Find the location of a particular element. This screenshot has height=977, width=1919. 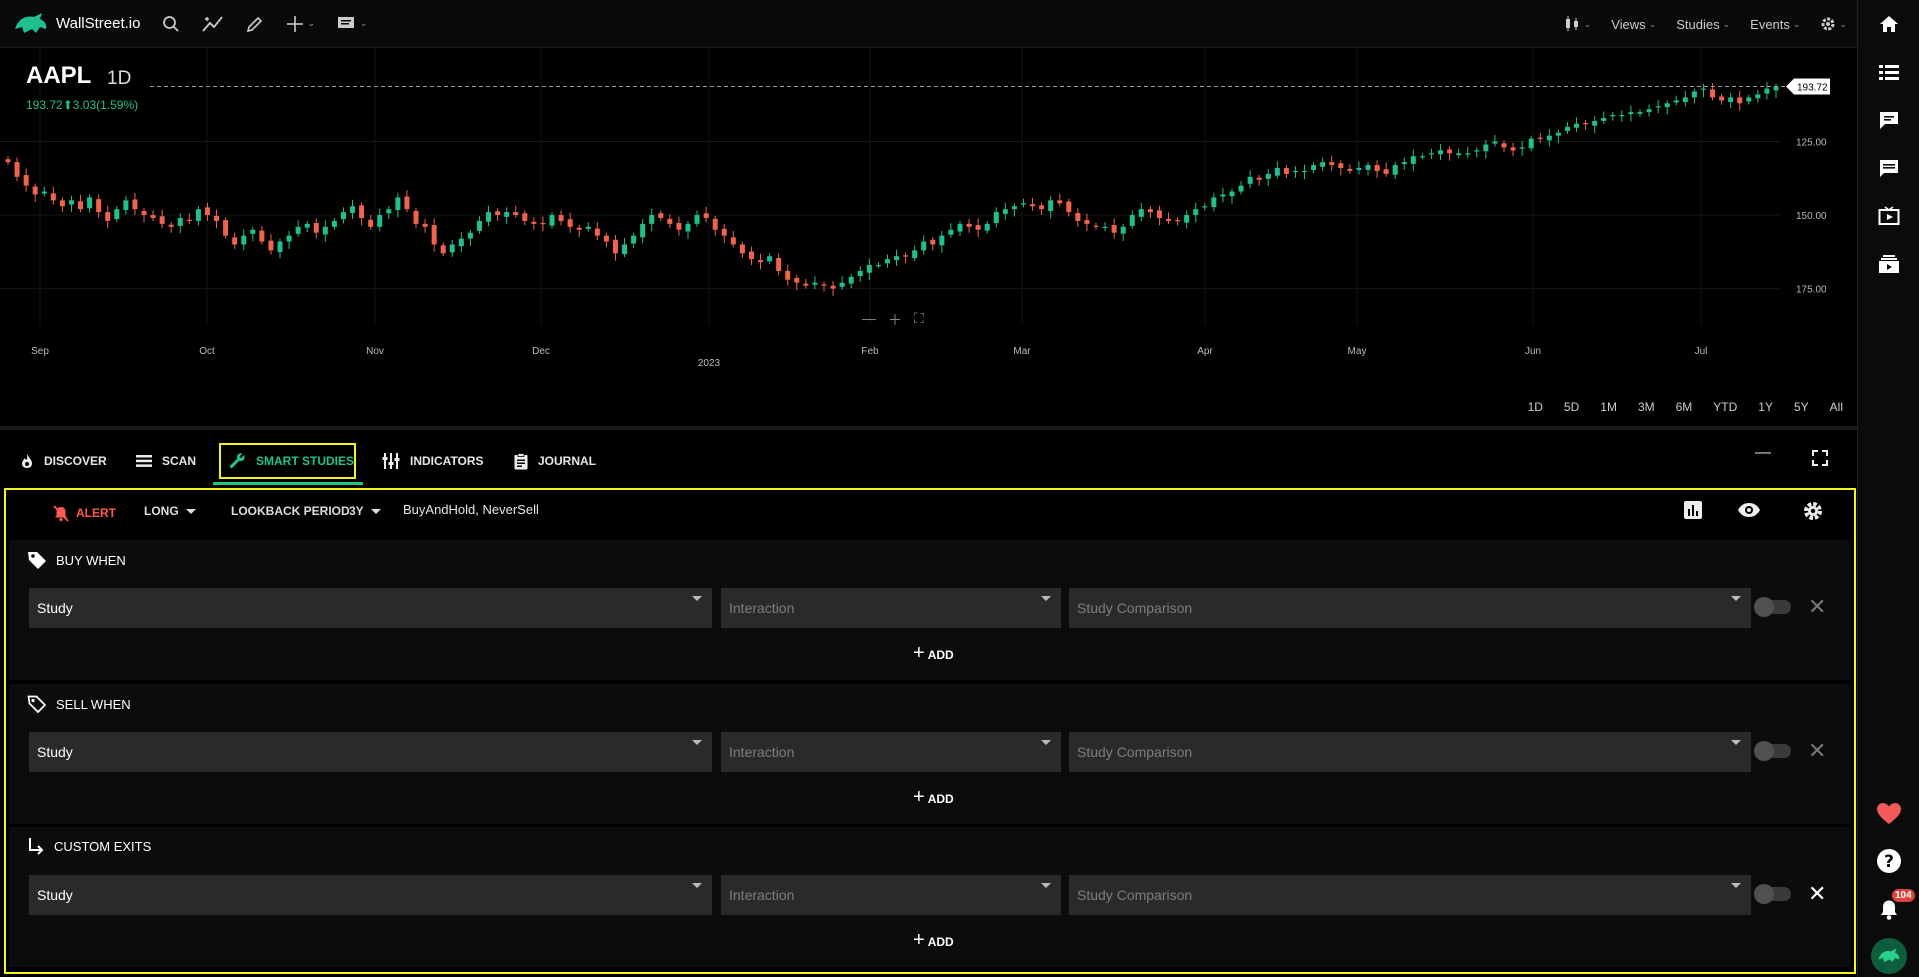

profile-avatar is located at coordinates (1889, 956).